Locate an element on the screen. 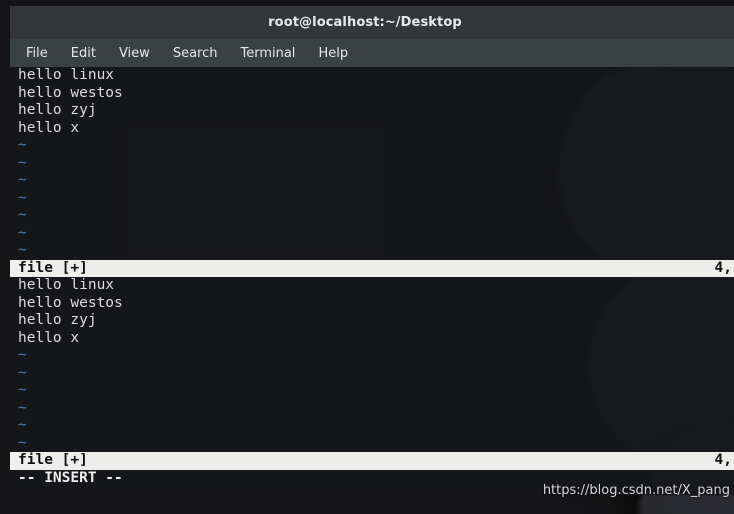 The image size is (734, 514). menu-item-view: View is located at coordinates (134, 53).